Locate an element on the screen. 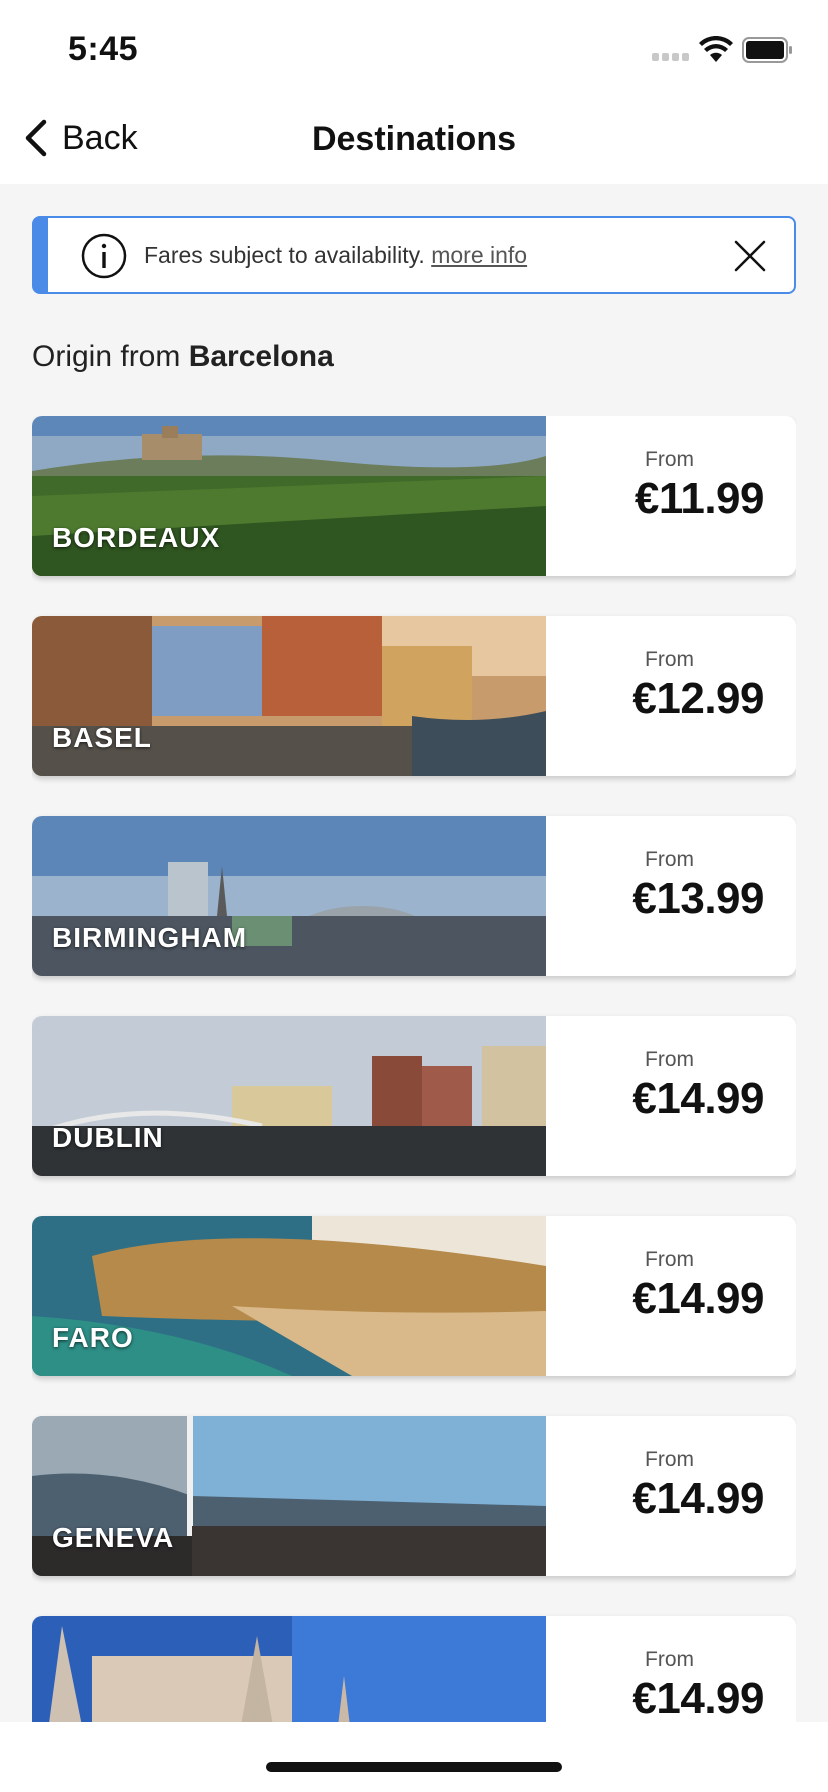  destination-city: BORDEAUX is located at coordinates (136, 537).